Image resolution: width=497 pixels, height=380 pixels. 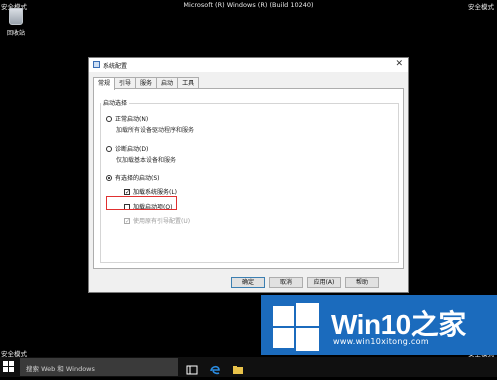 I want to click on win10-watermark-logo: Win10之家 www.win10xitong.com, so click(x=379, y=325).